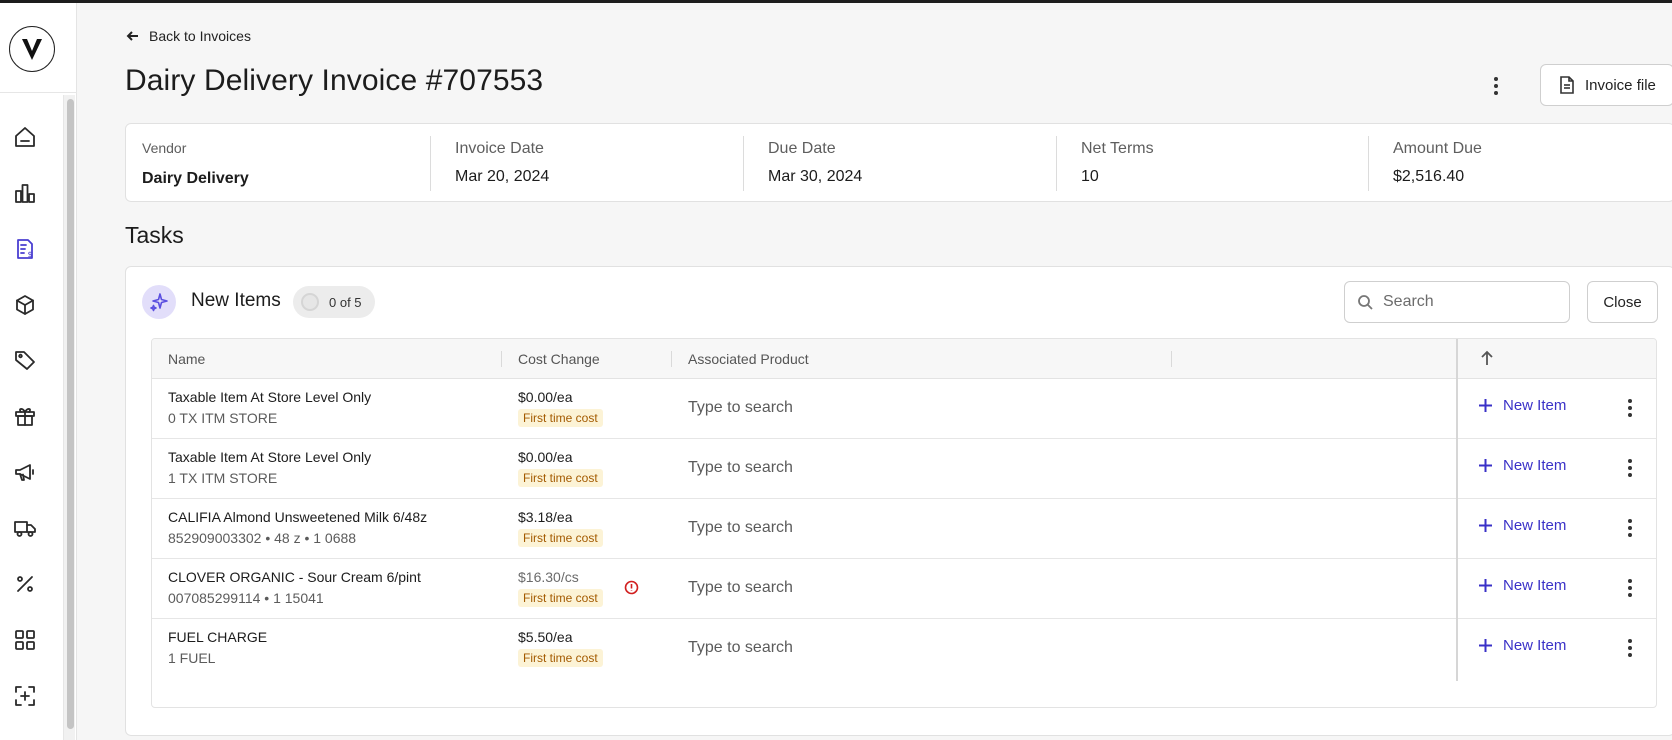  What do you see at coordinates (345, 302) in the screenshot?
I see `progress-text: 0 of 5` at bounding box center [345, 302].